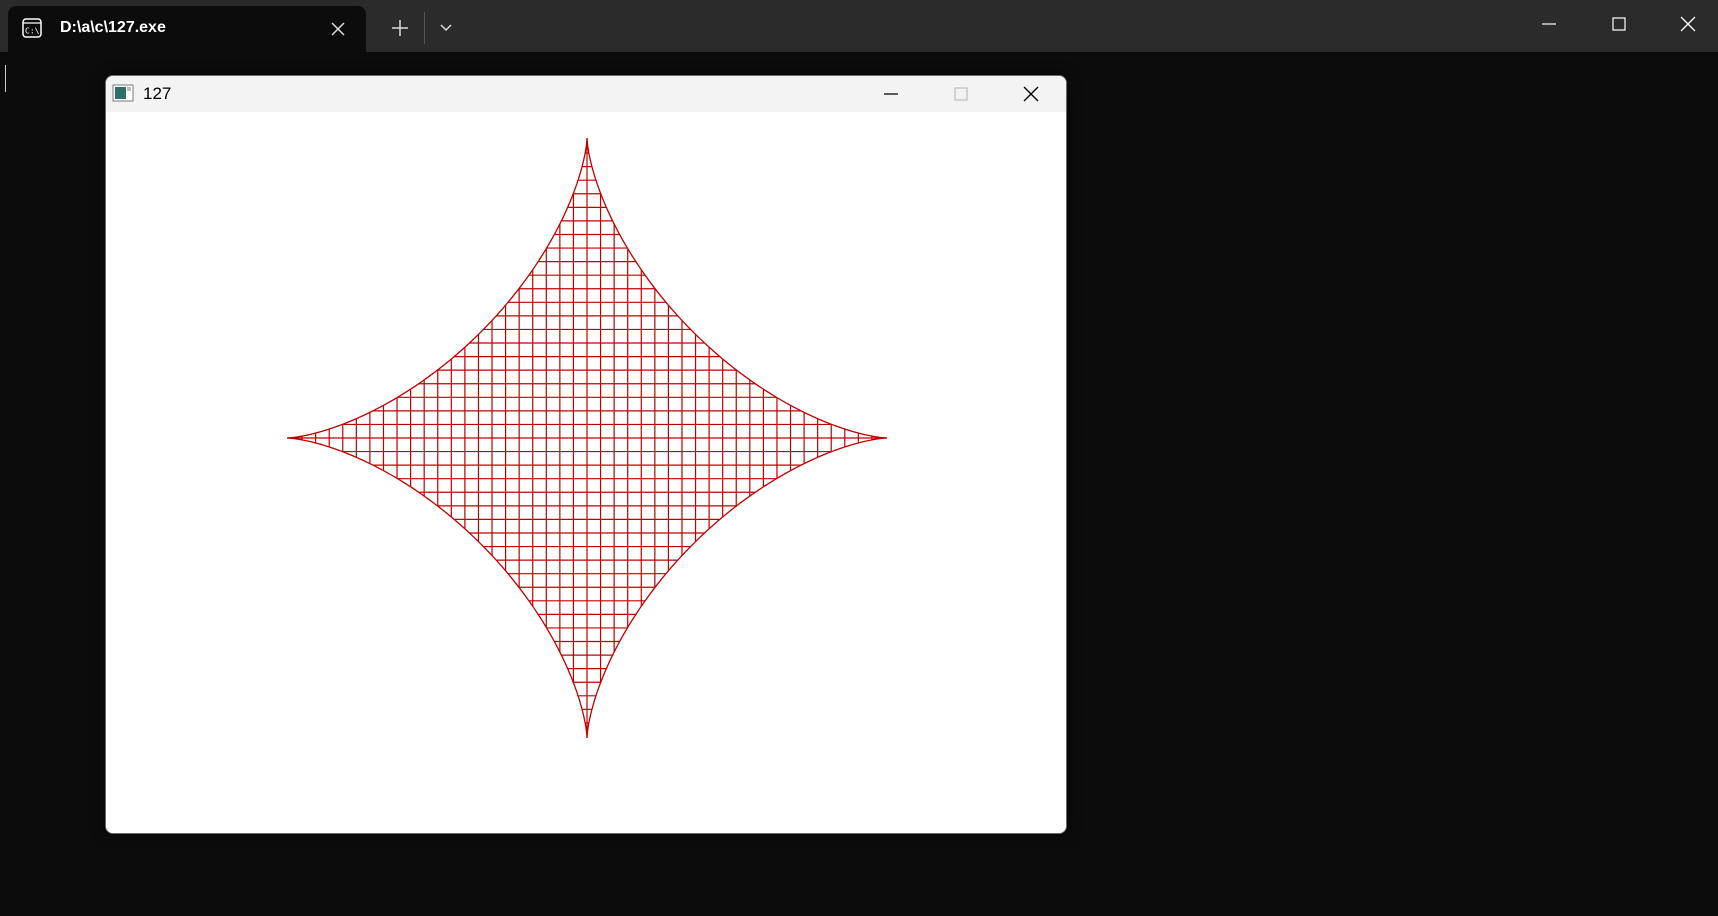  Describe the element at coordinates (424, 28) in the screenshot. I see `tab-separator` at that location.